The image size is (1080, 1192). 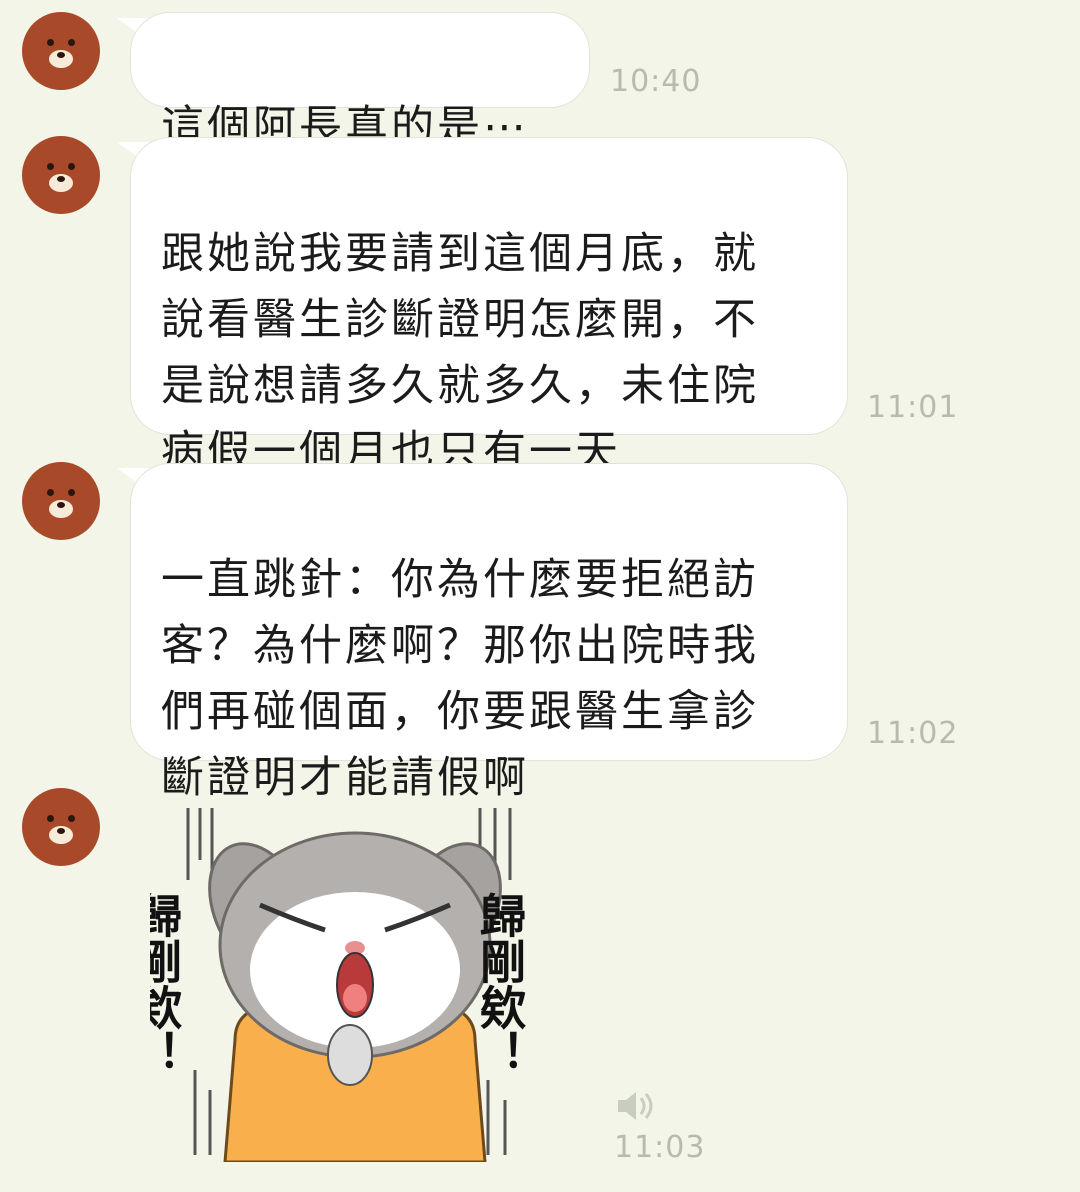 What do you see at coordinates (166, 984) in the screenshot?
I see `sticker-text-left: 歸剛欸！` at bounding box center [166, 984].